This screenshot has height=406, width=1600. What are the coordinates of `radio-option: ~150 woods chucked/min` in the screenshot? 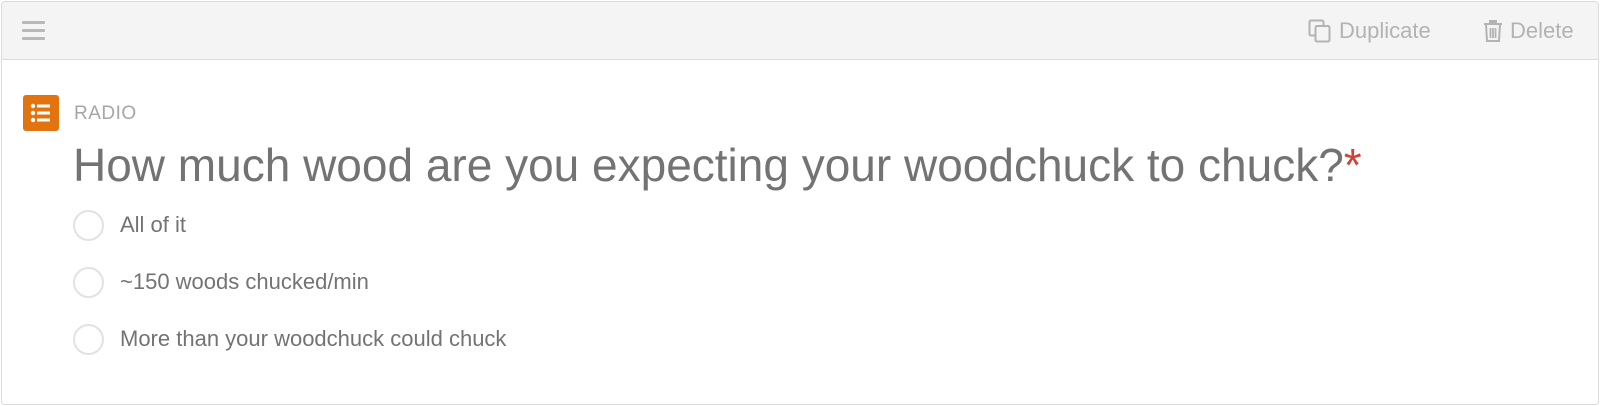 It's located at (221, 282).